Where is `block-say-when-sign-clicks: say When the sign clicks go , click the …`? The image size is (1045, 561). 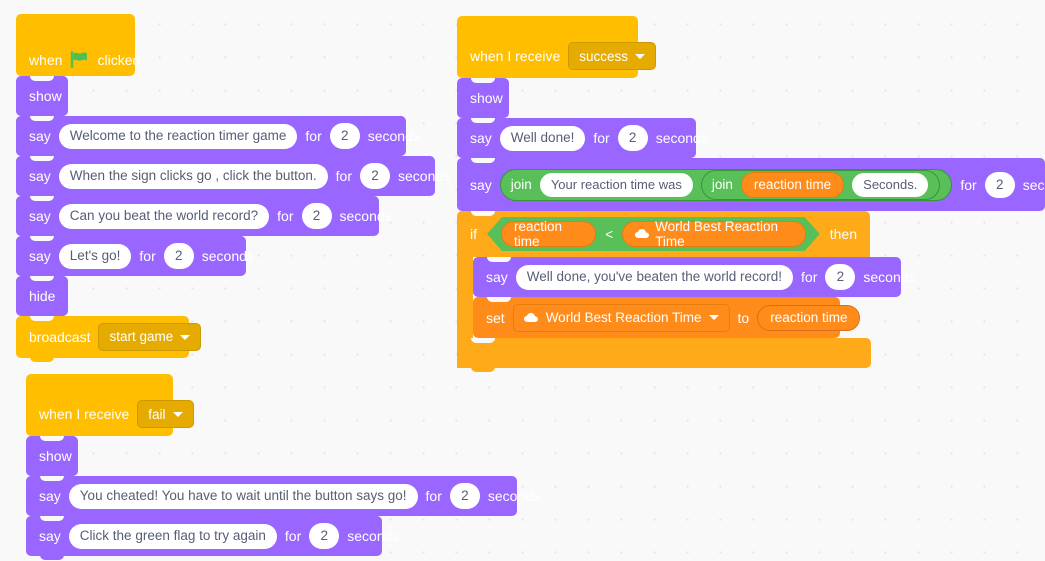
block-say-when-sign-clicks: say When the sign clicks go , click the … is located at coordinates (233, 178).